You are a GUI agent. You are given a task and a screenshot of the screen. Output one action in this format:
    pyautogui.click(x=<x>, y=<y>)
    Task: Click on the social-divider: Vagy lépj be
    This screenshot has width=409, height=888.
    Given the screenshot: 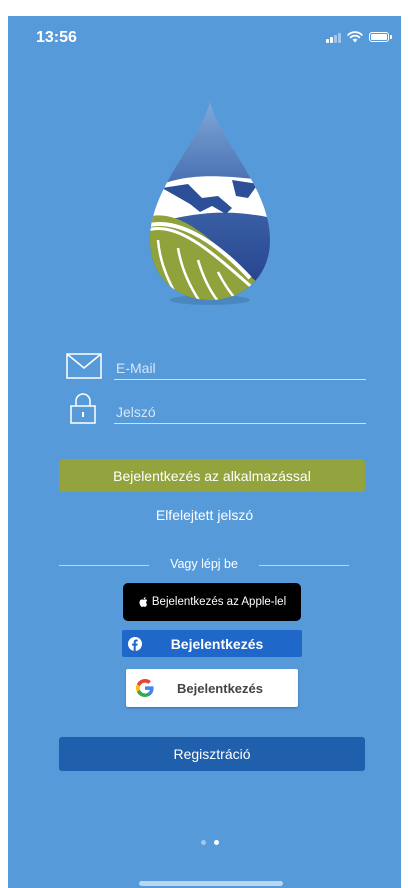 What is the action you would take?
    pyautogui.click(x=204, y=565)
    